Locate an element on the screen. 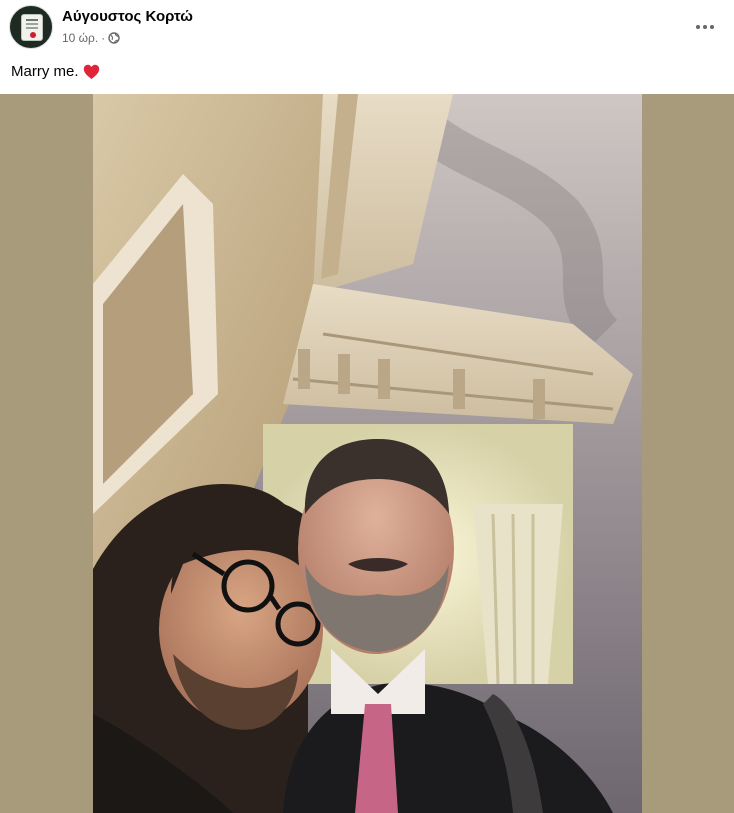 The height and width of the screenshot is (813, 734). more-options-button is located at coordinates (705, 27).